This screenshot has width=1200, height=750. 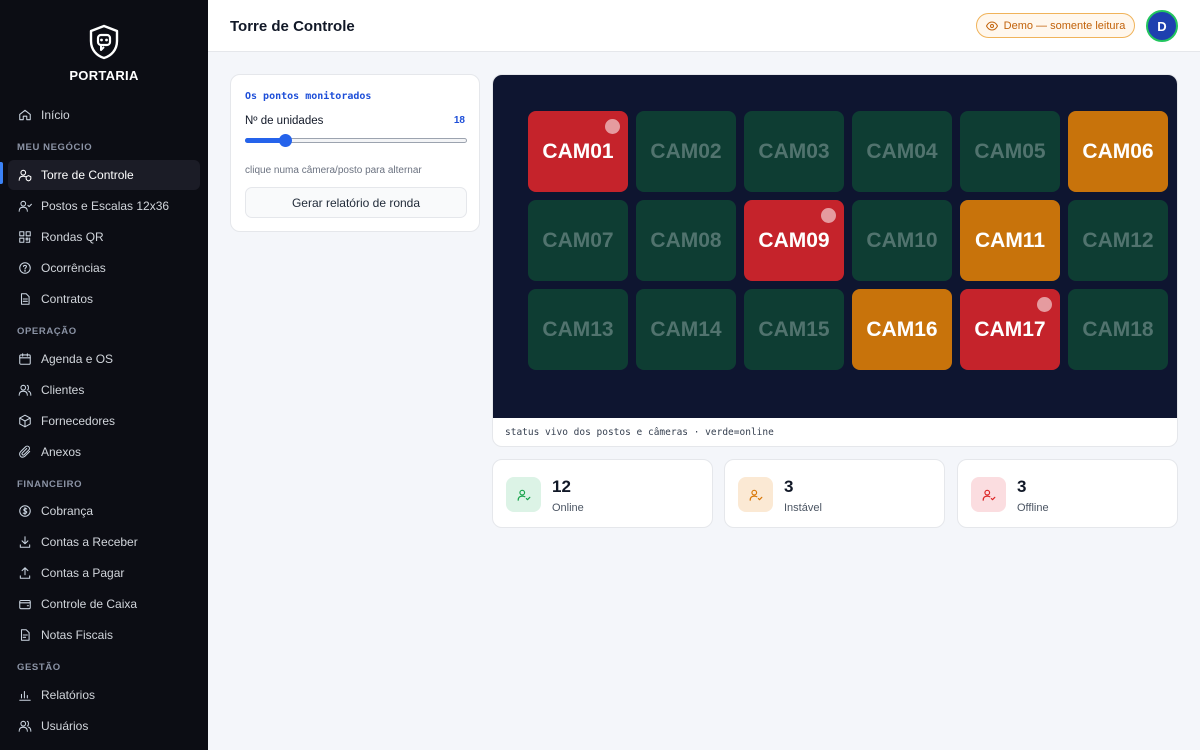 I want to click on sidebar-item-label: Início, so click(x=55, y=115).